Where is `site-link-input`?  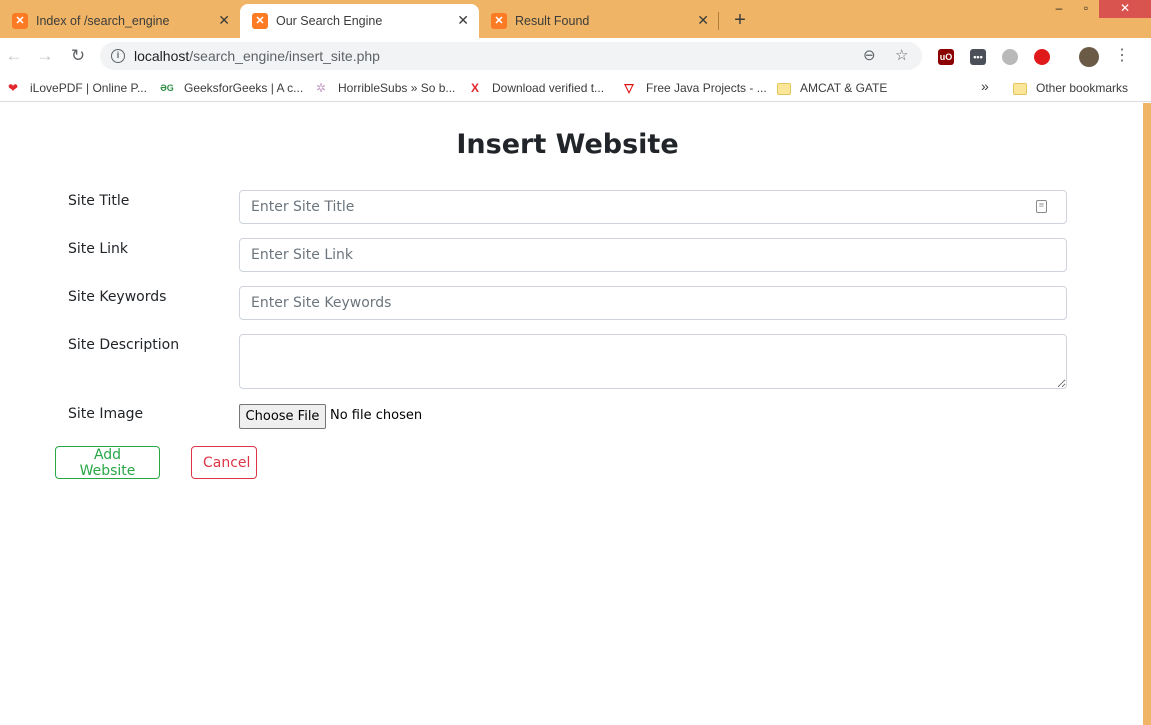 site-link-input is located at coordinates (653, 255).